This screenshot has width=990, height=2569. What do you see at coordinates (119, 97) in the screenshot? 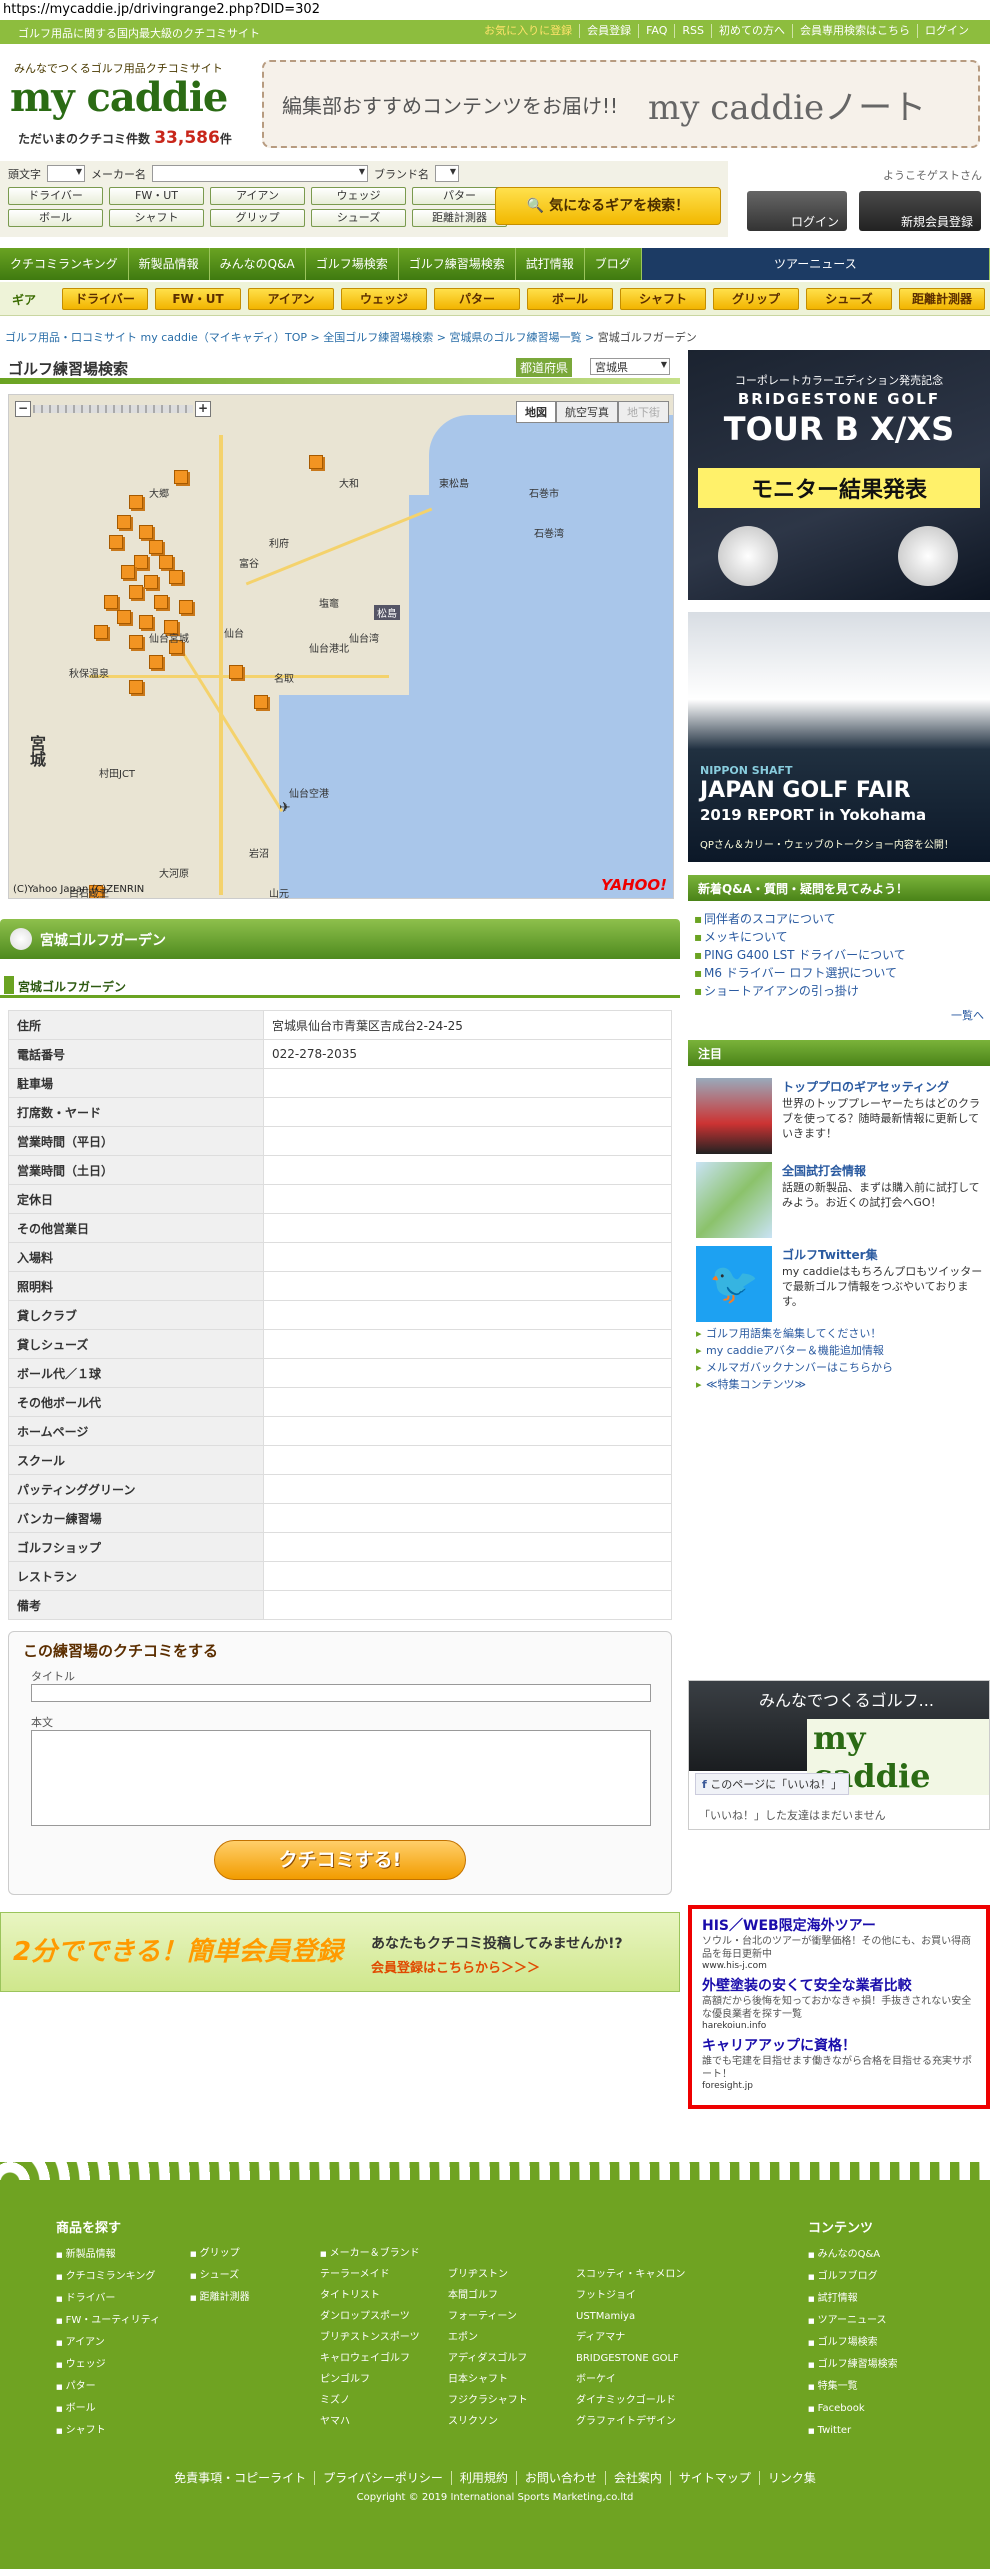
I see `site-logo: my caddie` at bounding box center [119, 97].